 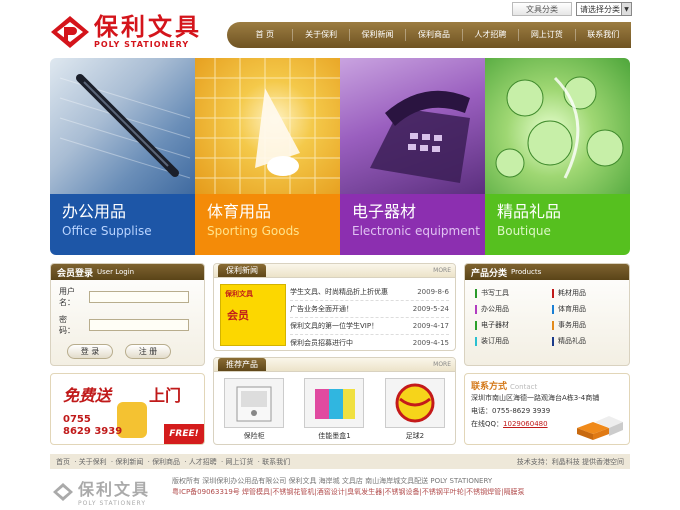 What do you see at coordinates (165, 395) in the screenshot?
I see `promo-line2: 上门` at bounding box center [165, 395].